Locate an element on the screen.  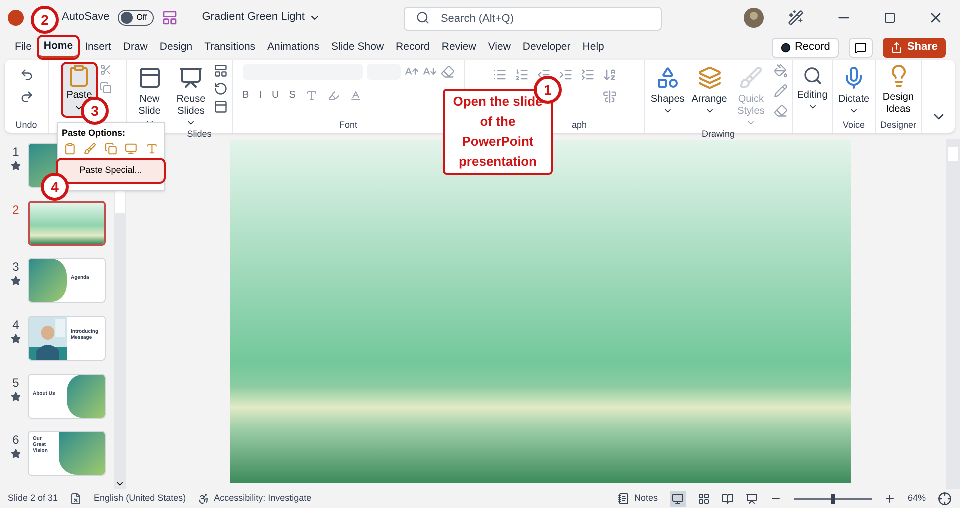
section-icon is located at coordinates (221, 107).